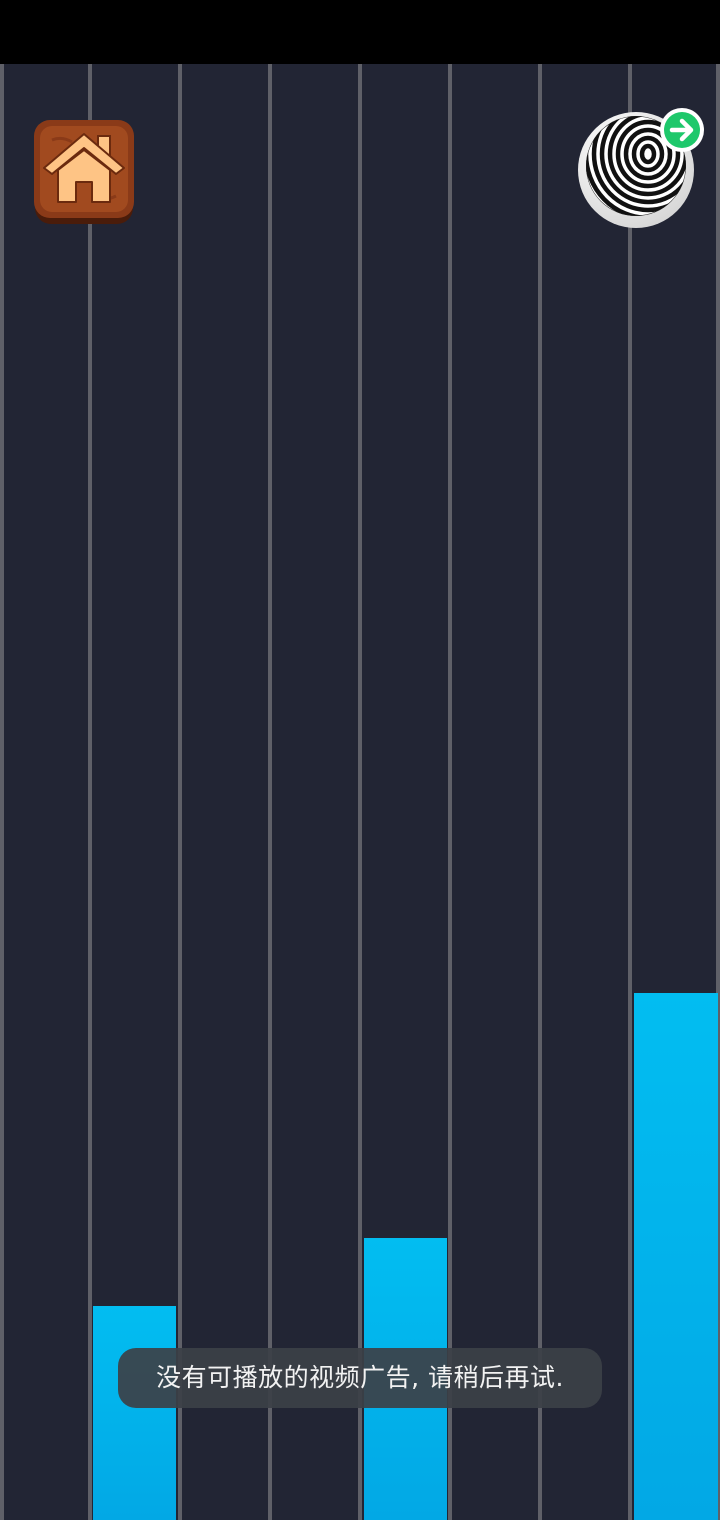  I want to click on striped-ball-icon, so click(641, 168).